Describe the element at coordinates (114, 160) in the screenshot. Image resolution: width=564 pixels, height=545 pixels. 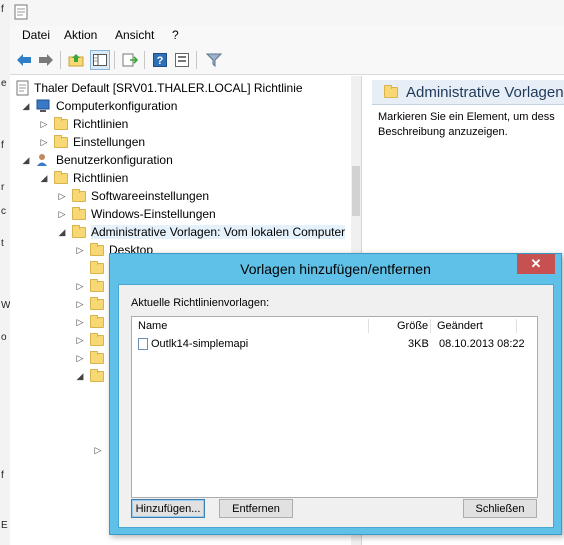
I see `tree-label: Benutzerkonfiguration` at that location.